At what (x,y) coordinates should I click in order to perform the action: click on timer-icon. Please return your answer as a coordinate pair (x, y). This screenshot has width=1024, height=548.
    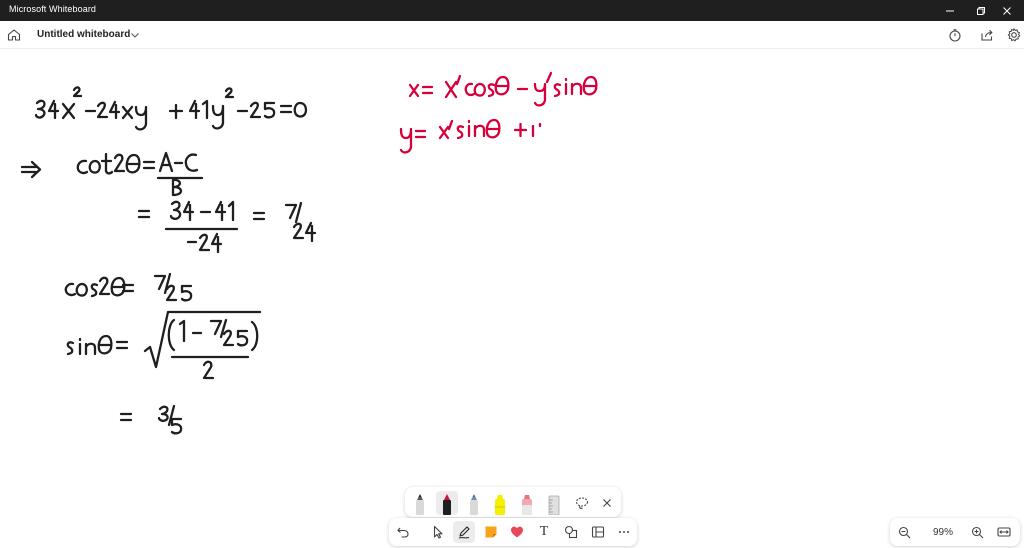
    Looking at the image, I should click on (955, 35).